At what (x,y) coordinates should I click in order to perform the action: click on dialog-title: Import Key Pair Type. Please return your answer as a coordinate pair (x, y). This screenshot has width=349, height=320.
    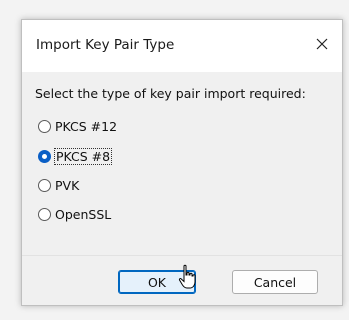
    Looking at the image, I should click on (105, 45).